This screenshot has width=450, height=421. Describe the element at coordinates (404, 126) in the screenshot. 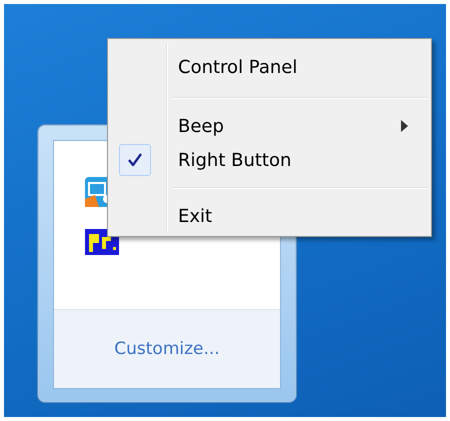

I see `submenu-arrow-icon` at that location.